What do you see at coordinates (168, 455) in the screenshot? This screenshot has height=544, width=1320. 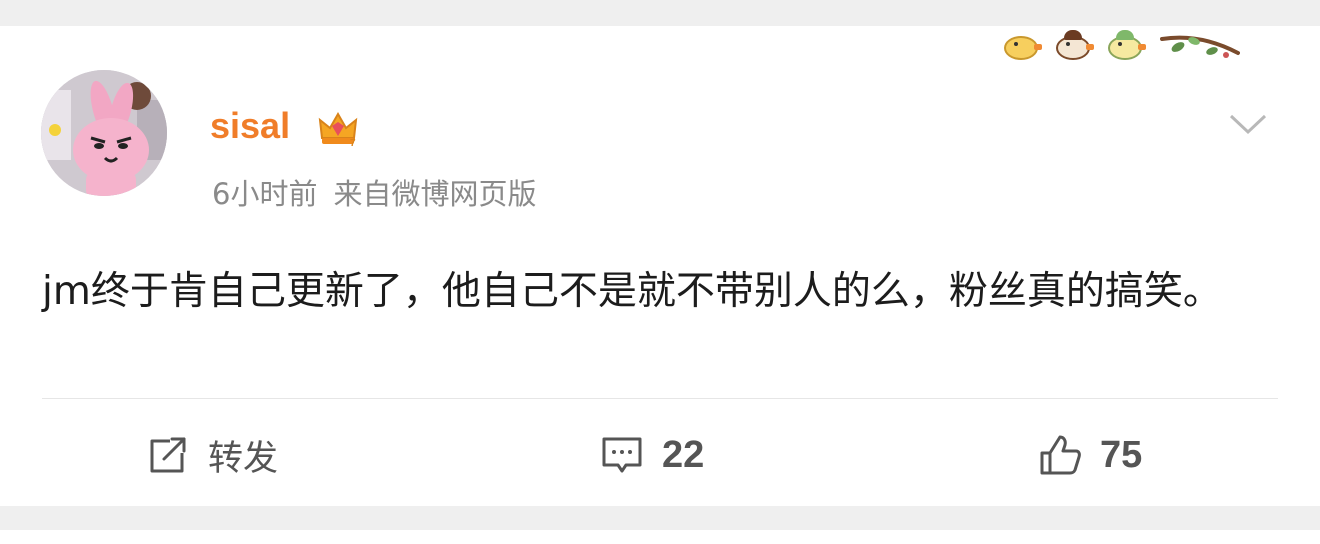 I see `repost-icon` at bounding box center [168, 455].